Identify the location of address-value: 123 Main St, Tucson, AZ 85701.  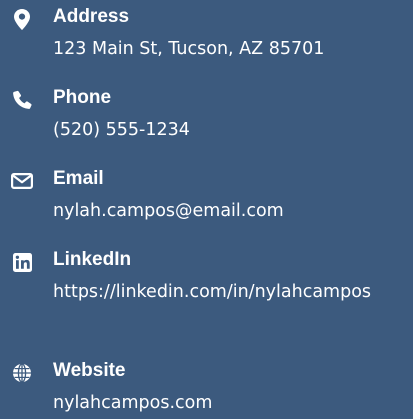
(189, 49).